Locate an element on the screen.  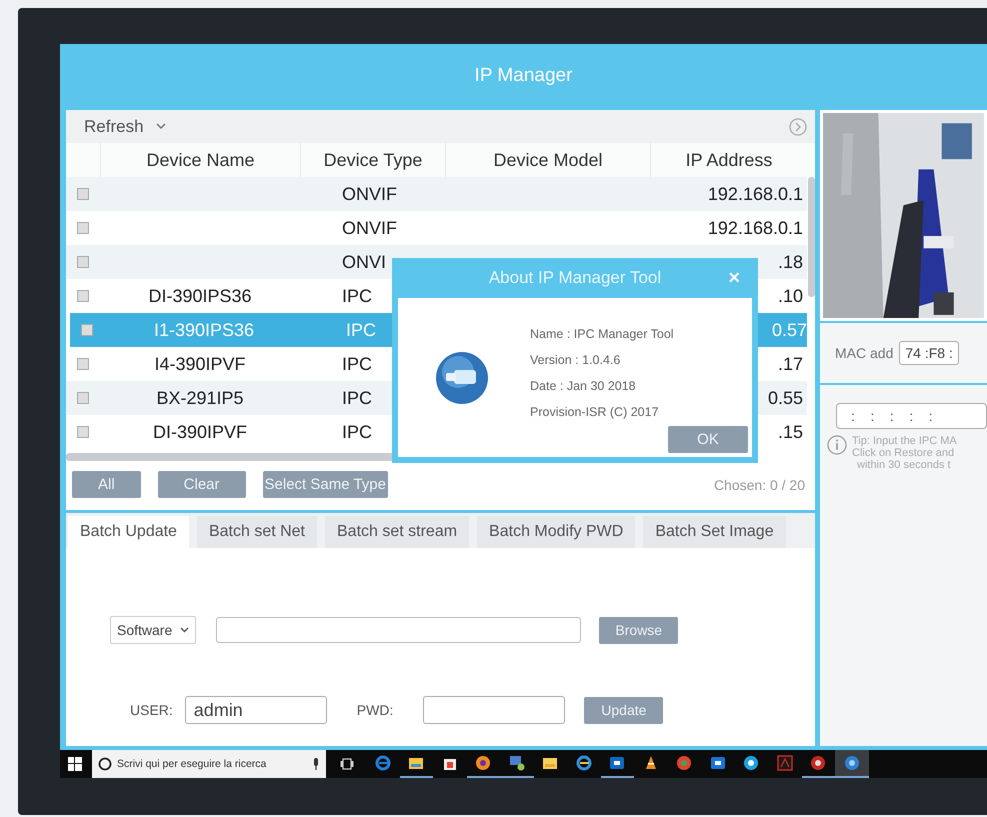
table-cell: DI-390IPS36 is located at coordinates (200, 296).